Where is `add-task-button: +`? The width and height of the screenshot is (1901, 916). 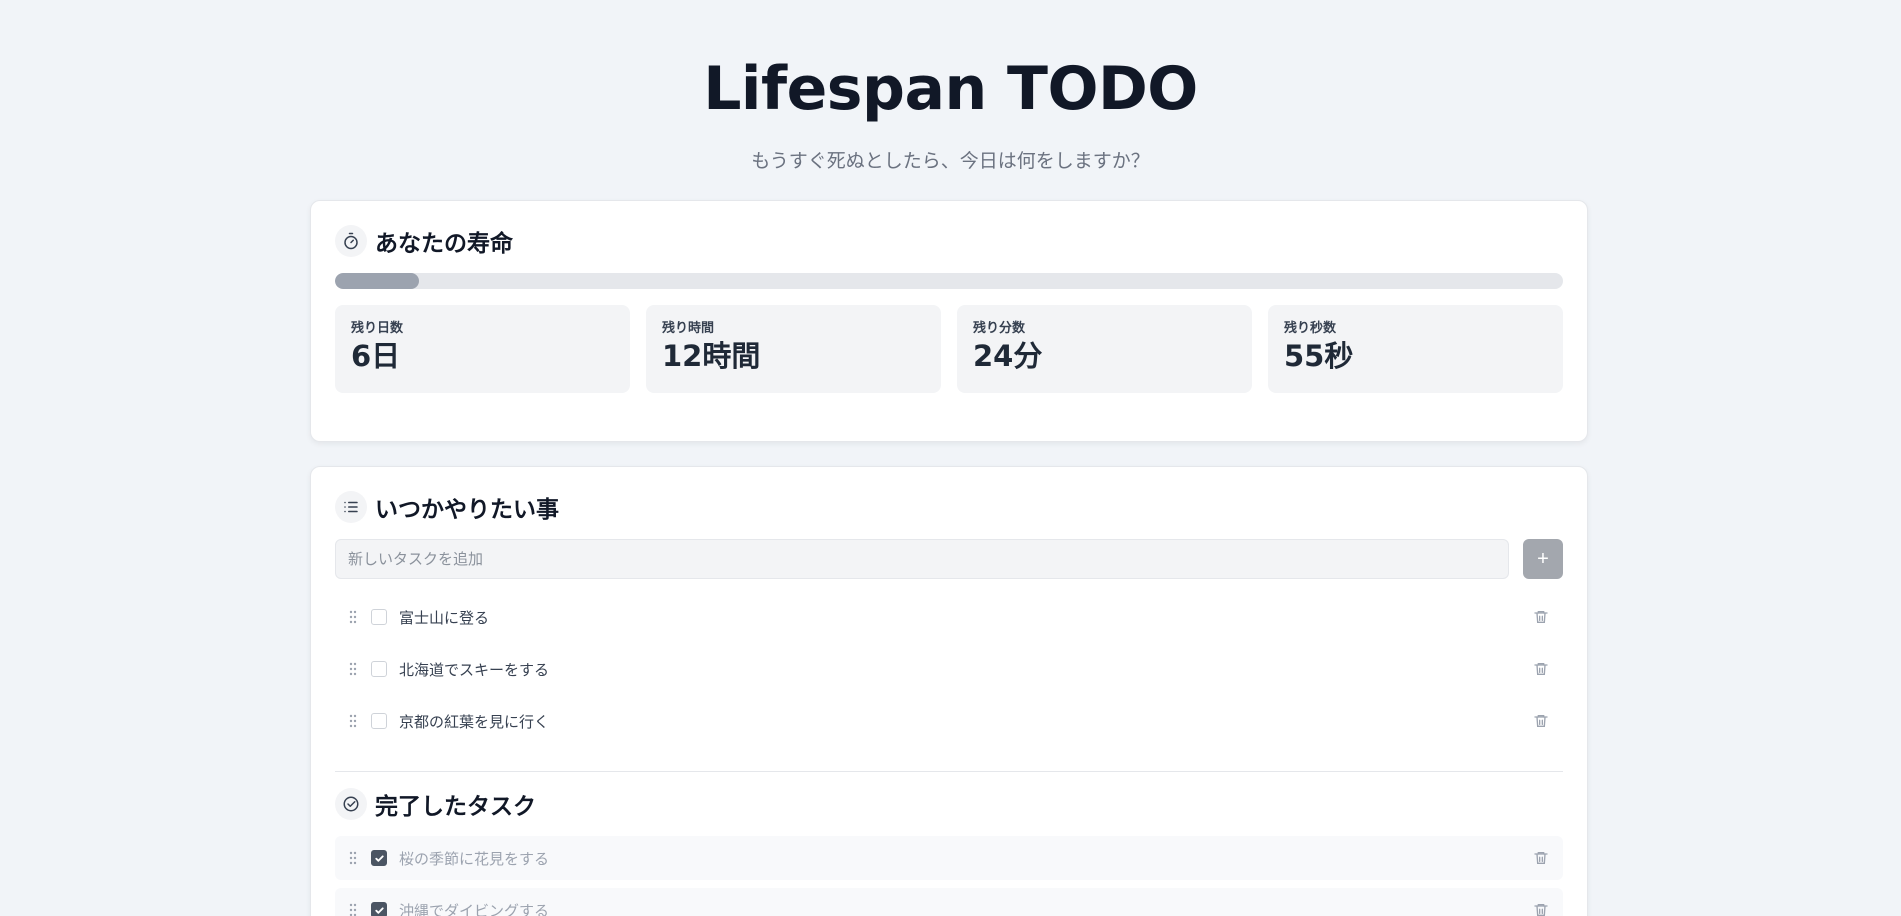
add-task-button: + is located at coordinates (1543, 559).